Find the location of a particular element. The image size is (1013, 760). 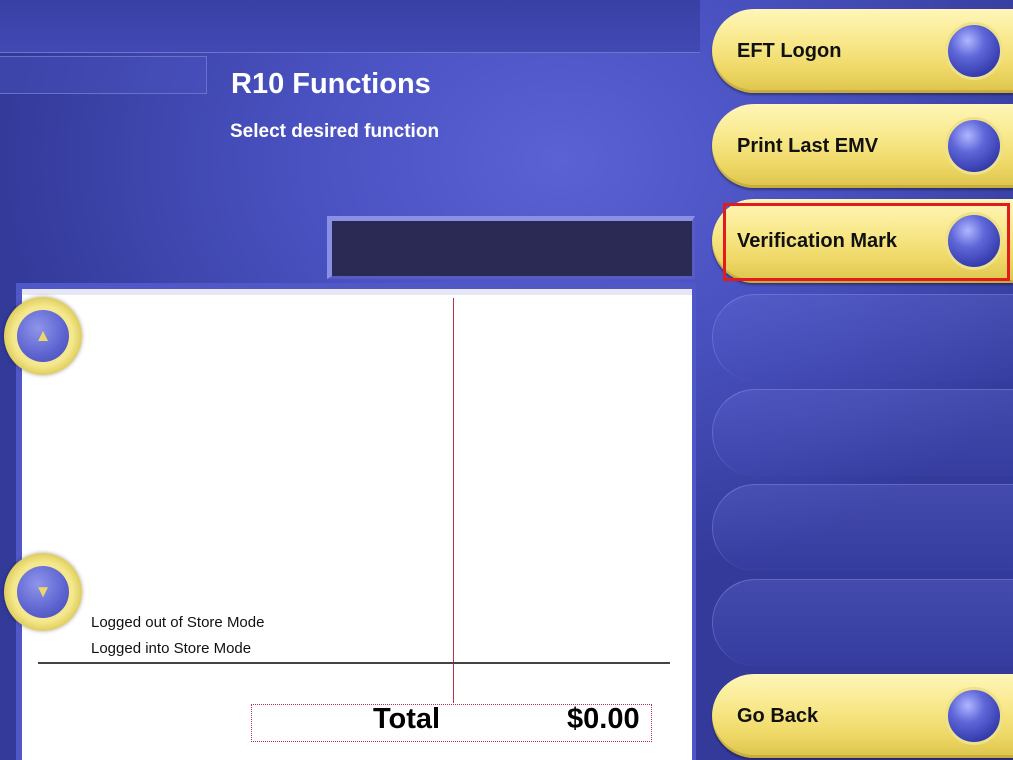

total-value: $0.00 is located at coordinates (603, 719).